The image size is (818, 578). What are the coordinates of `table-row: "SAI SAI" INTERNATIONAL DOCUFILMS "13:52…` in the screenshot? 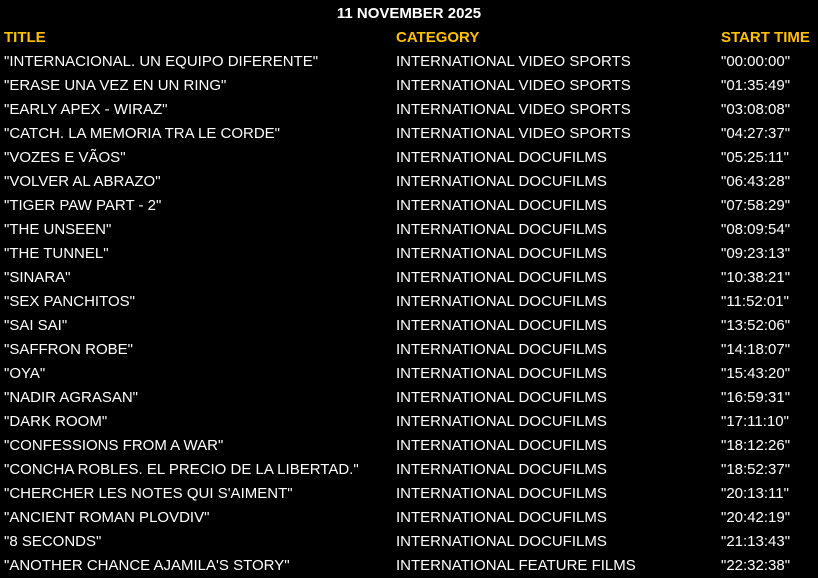 It's located at (409, 326).